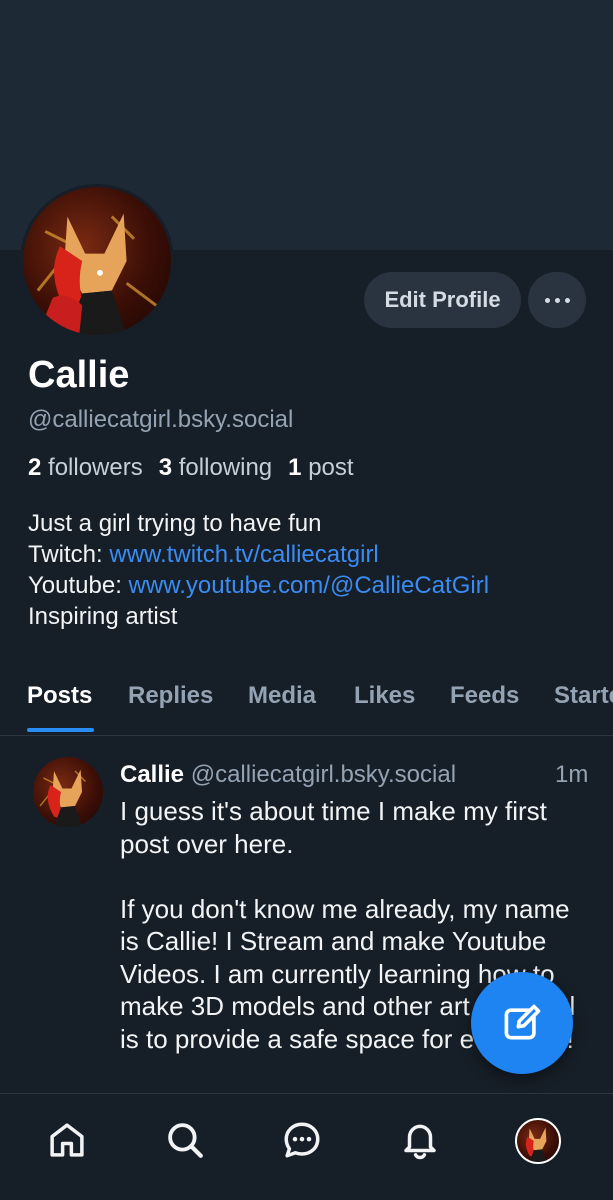 The width and height of the screenshot is (613, 1200). I want to click on nav-home, so click(67, 1140).